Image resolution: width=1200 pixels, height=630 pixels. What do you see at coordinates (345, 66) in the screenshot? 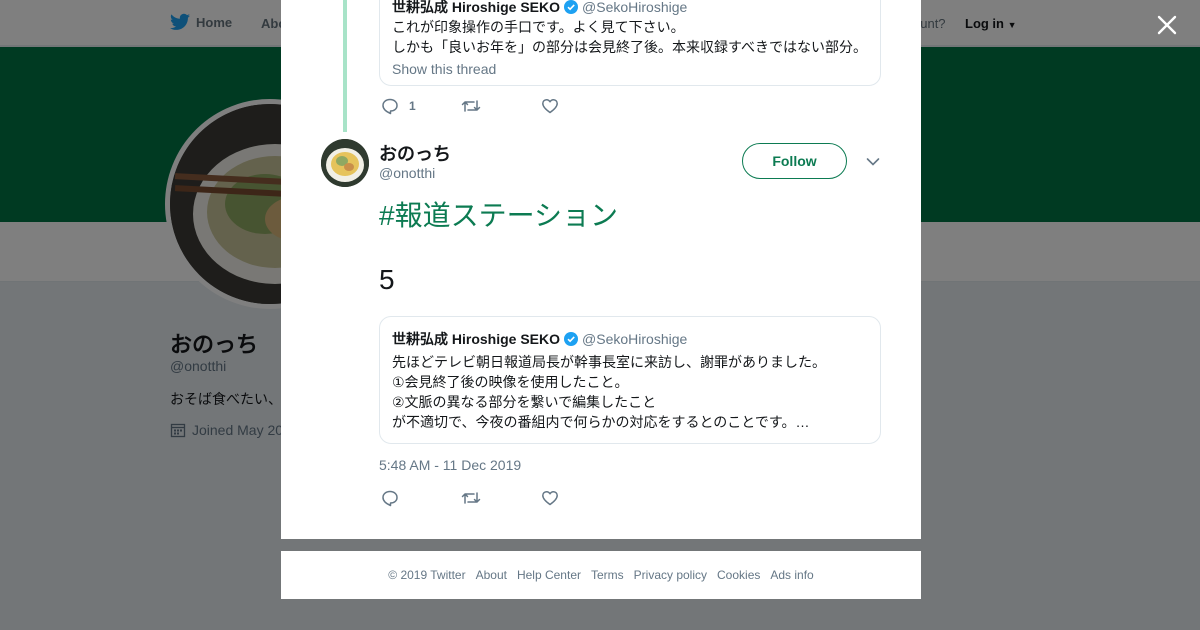
I see `thread-connector-line` at bounding box center [345, 66].